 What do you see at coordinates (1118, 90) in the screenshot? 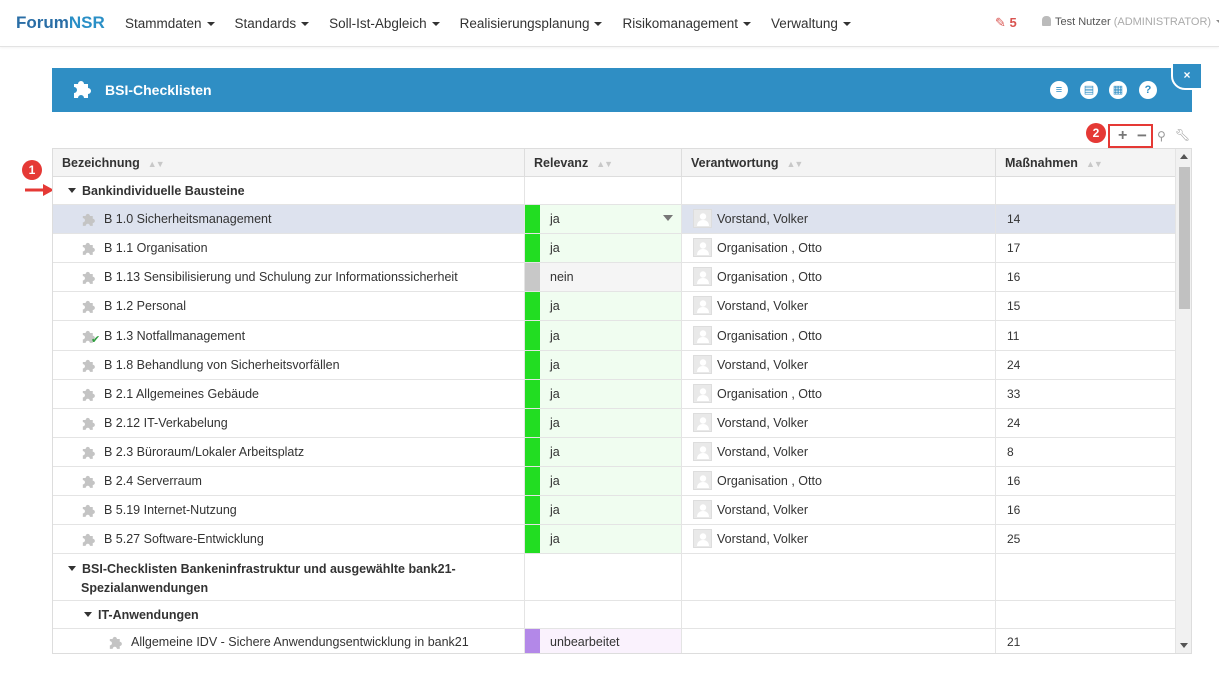
I see `excel-export-button: ▦` at bounding box center [1118, 90].